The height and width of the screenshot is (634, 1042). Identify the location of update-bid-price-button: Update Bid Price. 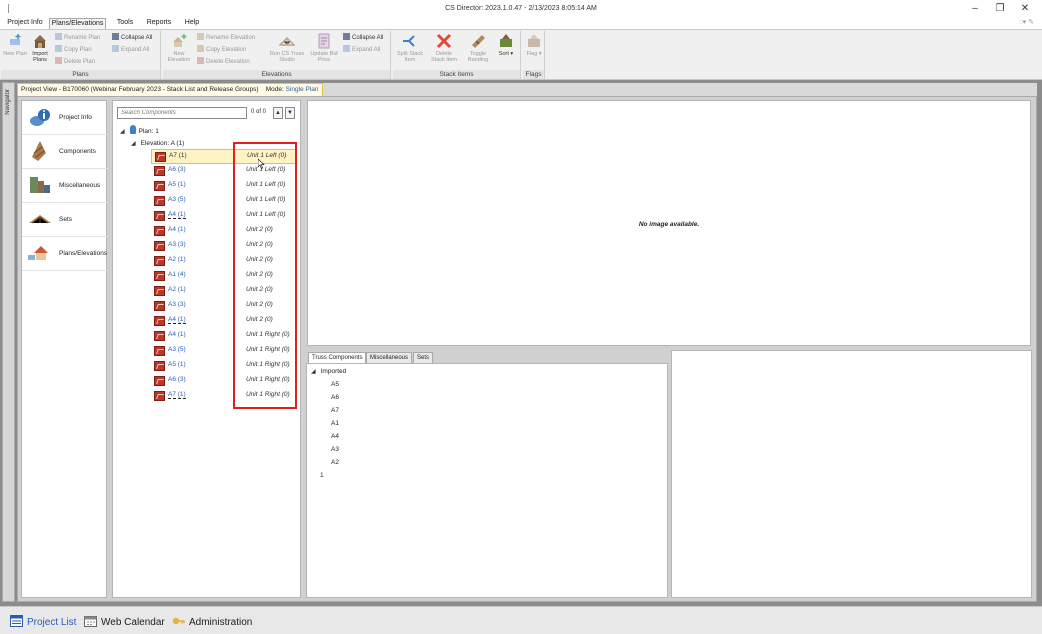
(324, 51).